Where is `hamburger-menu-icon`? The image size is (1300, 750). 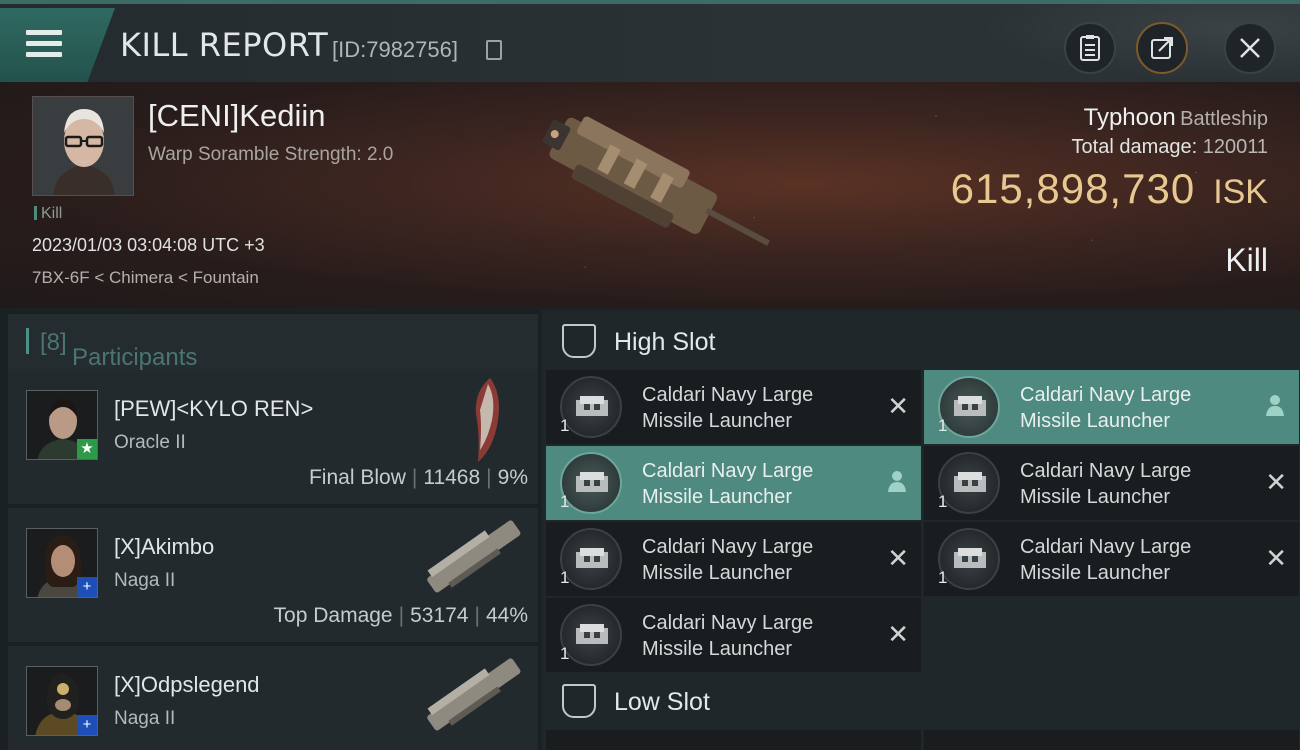
hamburger-menu-icon is located at coordinates (44, 44).